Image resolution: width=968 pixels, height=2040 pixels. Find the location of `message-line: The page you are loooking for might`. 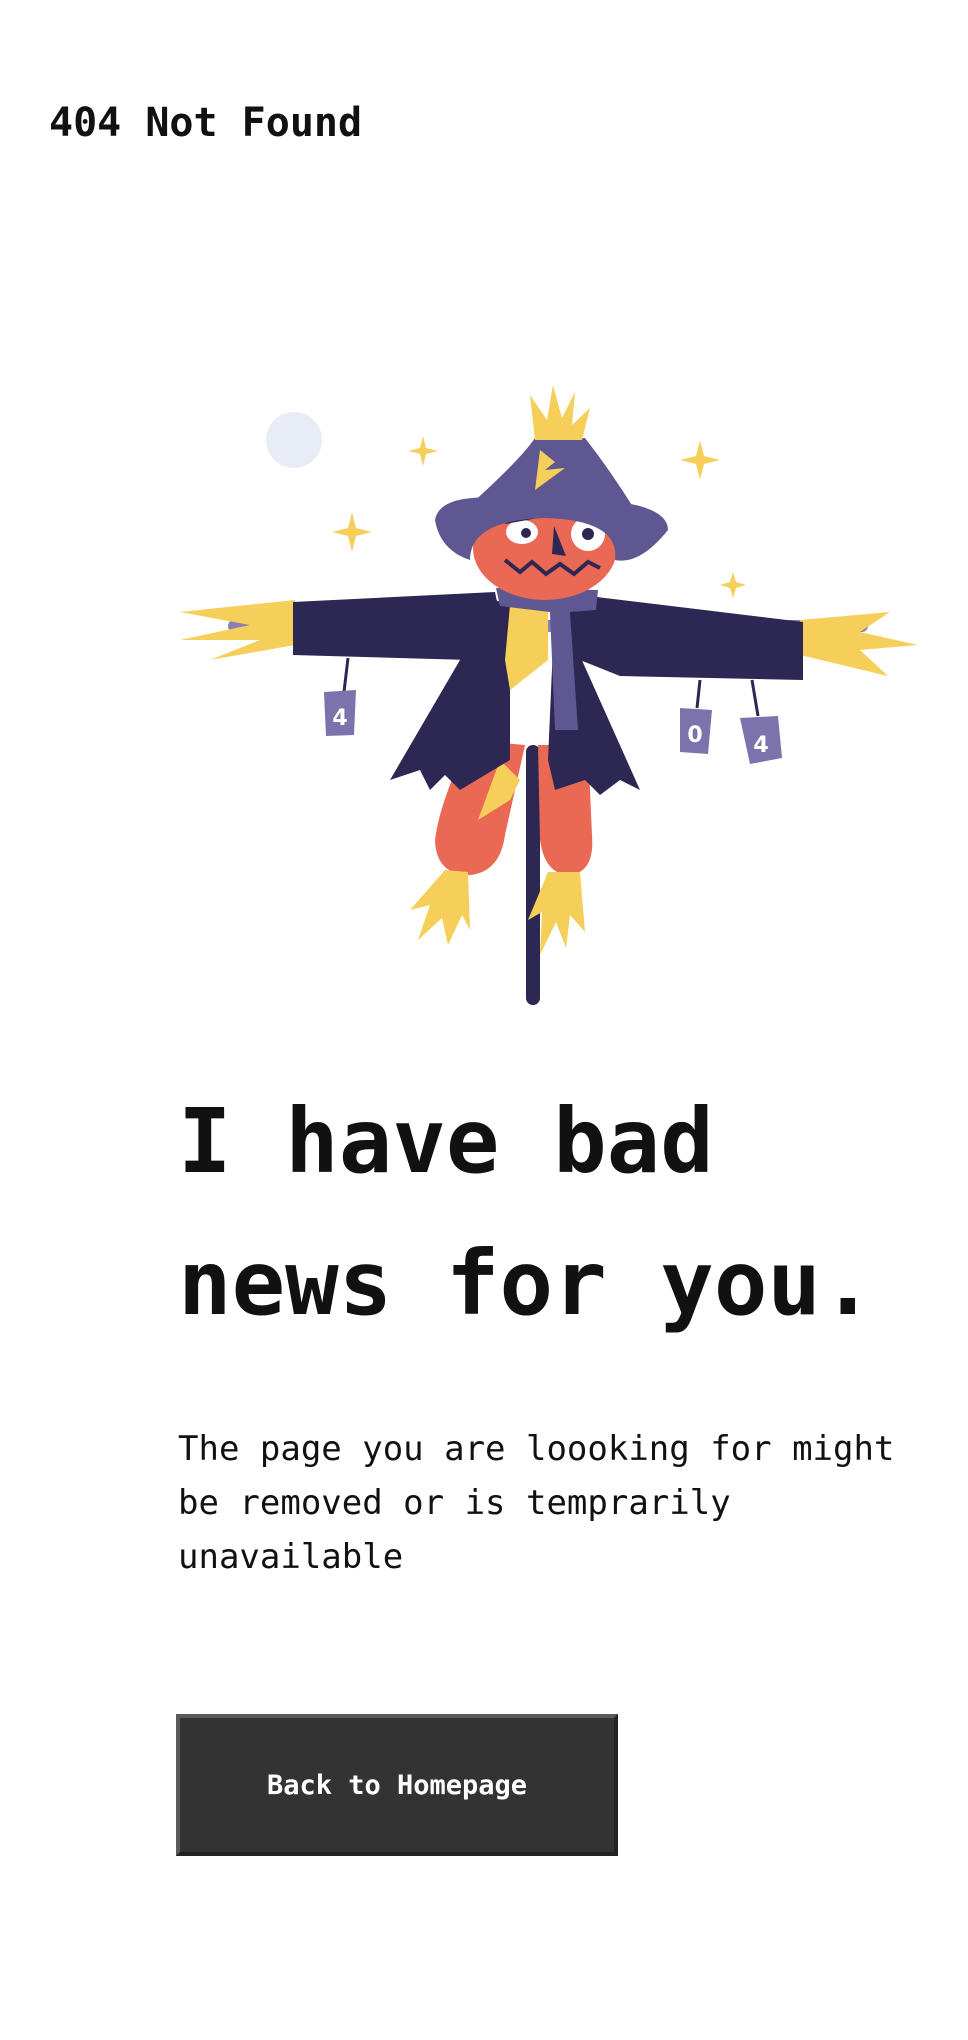

message-line: The page you are loooking for might is located at coordinates (536, 1449).